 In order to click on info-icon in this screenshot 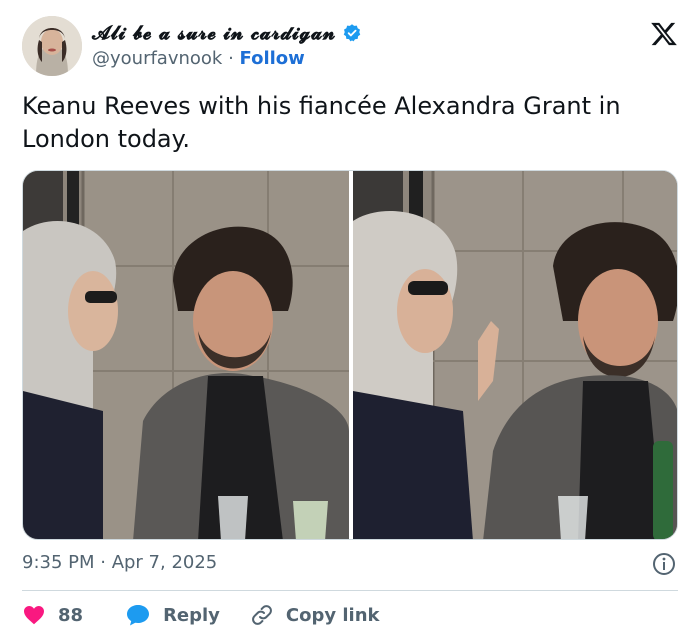, I will do `click(664, 564)`.